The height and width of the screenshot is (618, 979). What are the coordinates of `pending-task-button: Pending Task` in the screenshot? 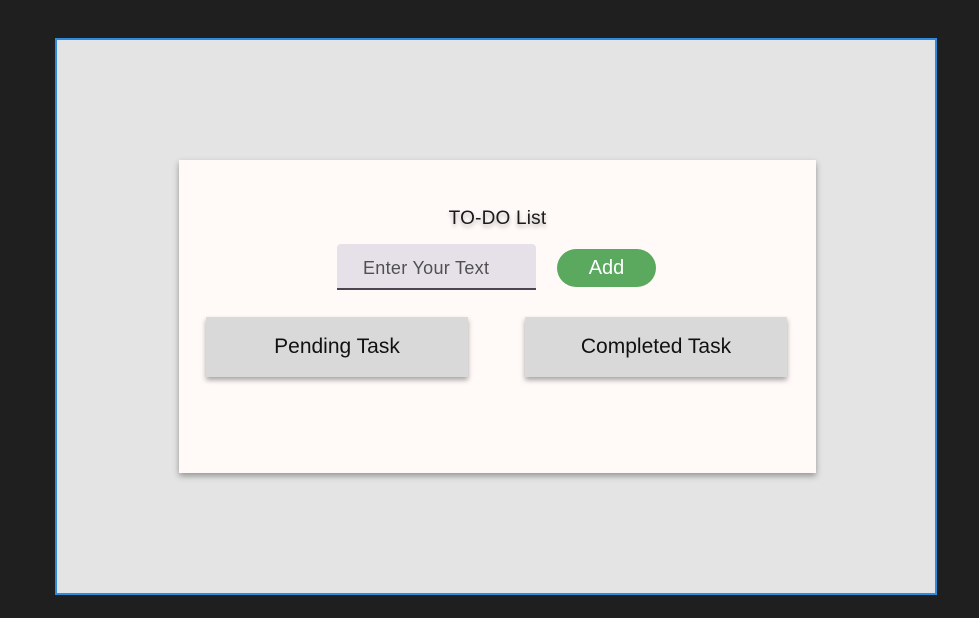 It's located at (337, 347).